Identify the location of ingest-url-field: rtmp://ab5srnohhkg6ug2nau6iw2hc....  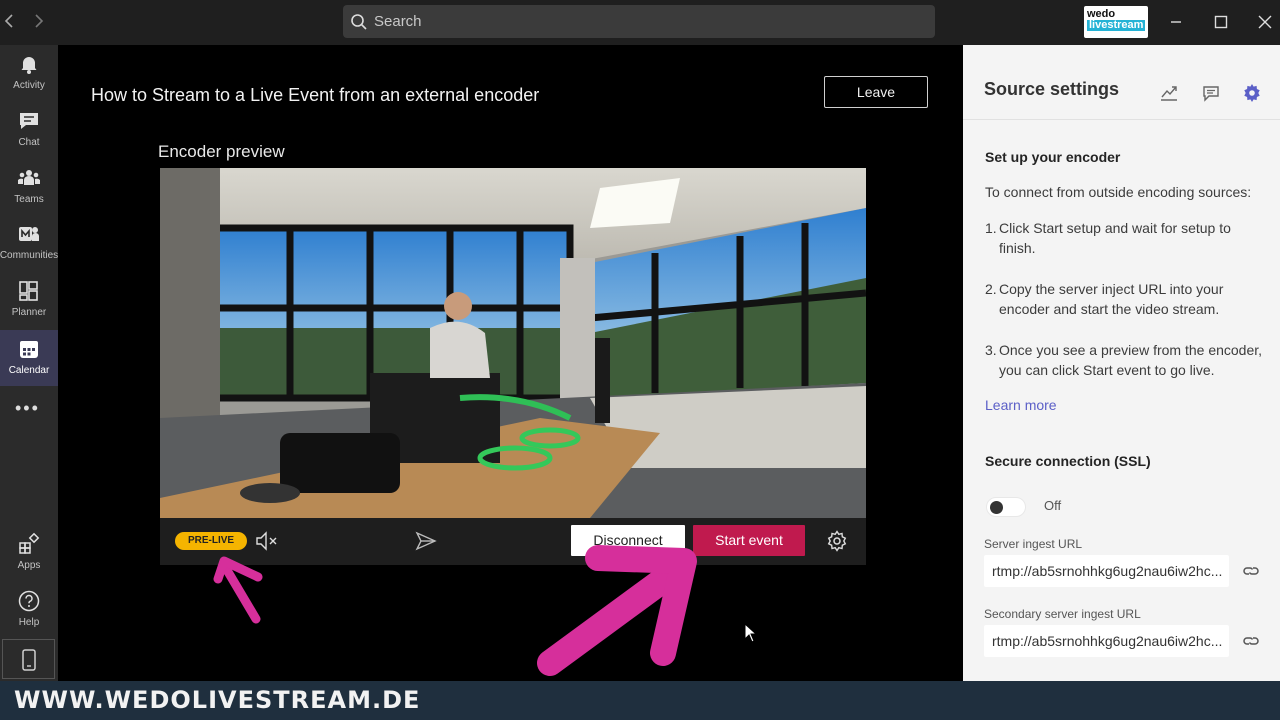
(1106, 571).